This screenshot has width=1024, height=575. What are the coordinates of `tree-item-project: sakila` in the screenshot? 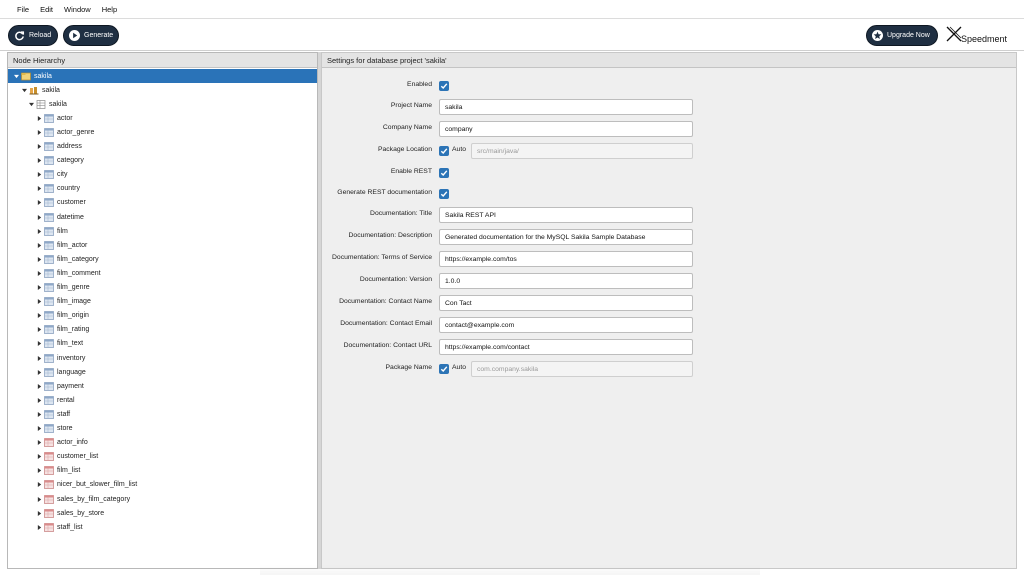 It's located at (162, 76).